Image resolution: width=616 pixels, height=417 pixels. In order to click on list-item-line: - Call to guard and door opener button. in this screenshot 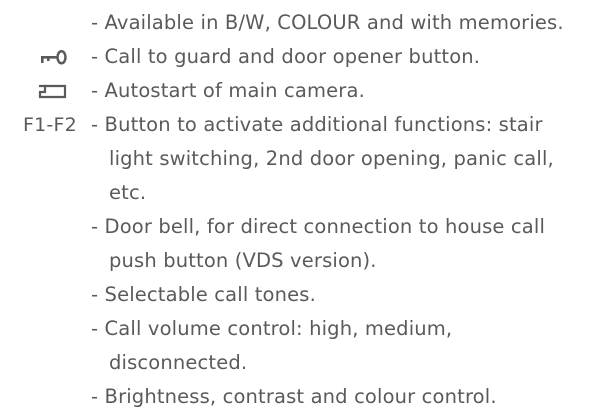, I will do `click(286, 56)`.